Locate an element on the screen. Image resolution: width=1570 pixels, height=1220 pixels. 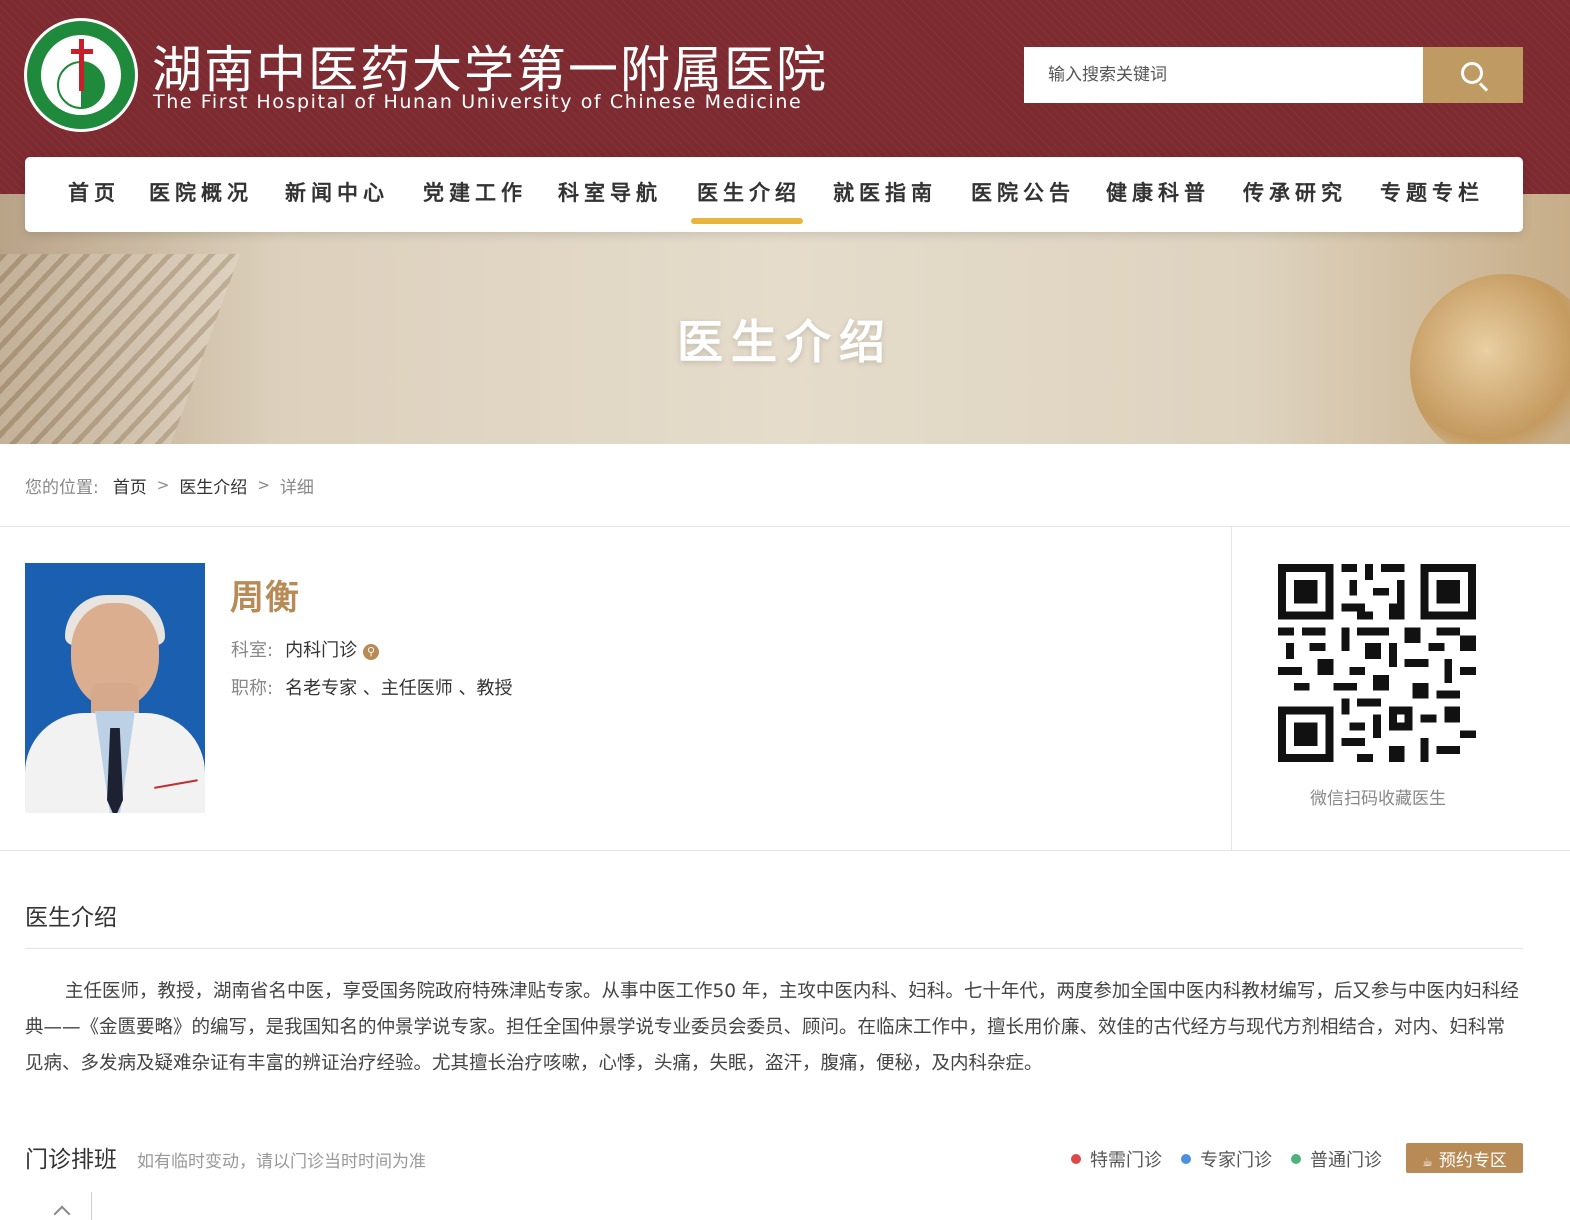
nav-item-topics: 专题专栏 is located at coordinates (1432, 194).